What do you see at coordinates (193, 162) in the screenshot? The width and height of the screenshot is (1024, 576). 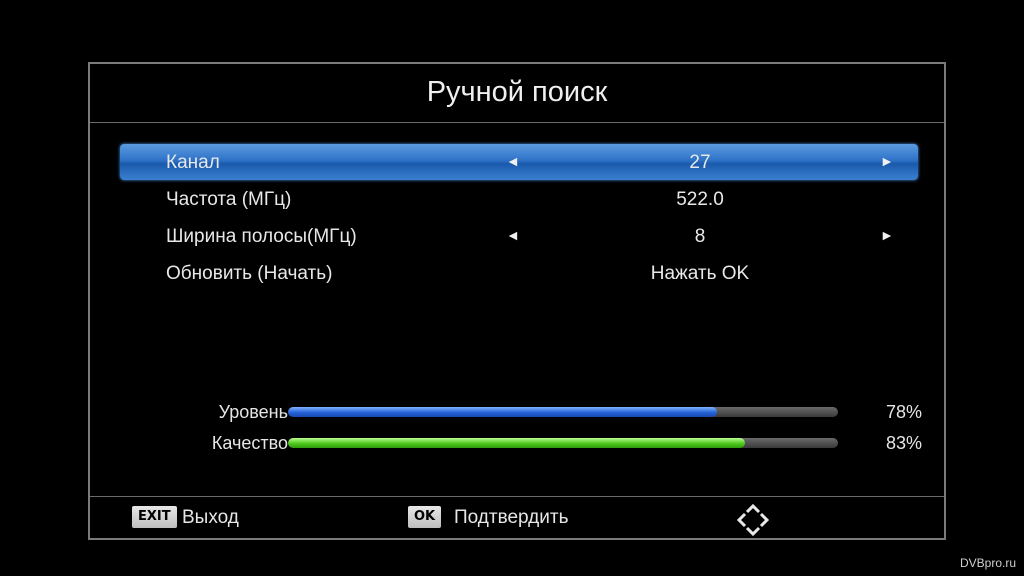 I see `channel-label: Канал` at bounding box center [193, 162].